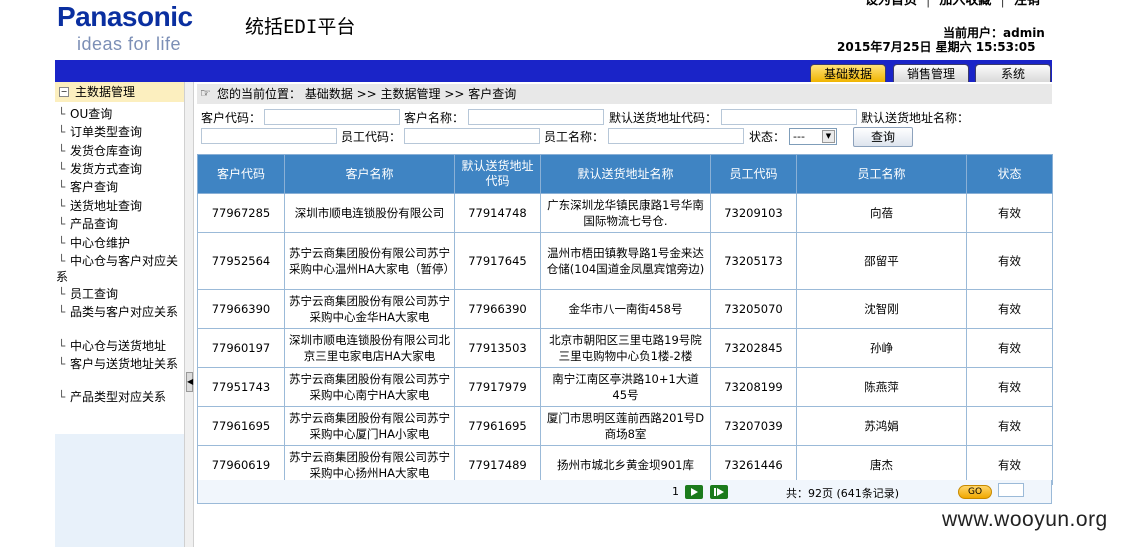 This screenshot has height=547, width=1148. I want to click on sidebar-item-warehouse-customer: └ 中心仓与客户对应关系, so click(119, 269).